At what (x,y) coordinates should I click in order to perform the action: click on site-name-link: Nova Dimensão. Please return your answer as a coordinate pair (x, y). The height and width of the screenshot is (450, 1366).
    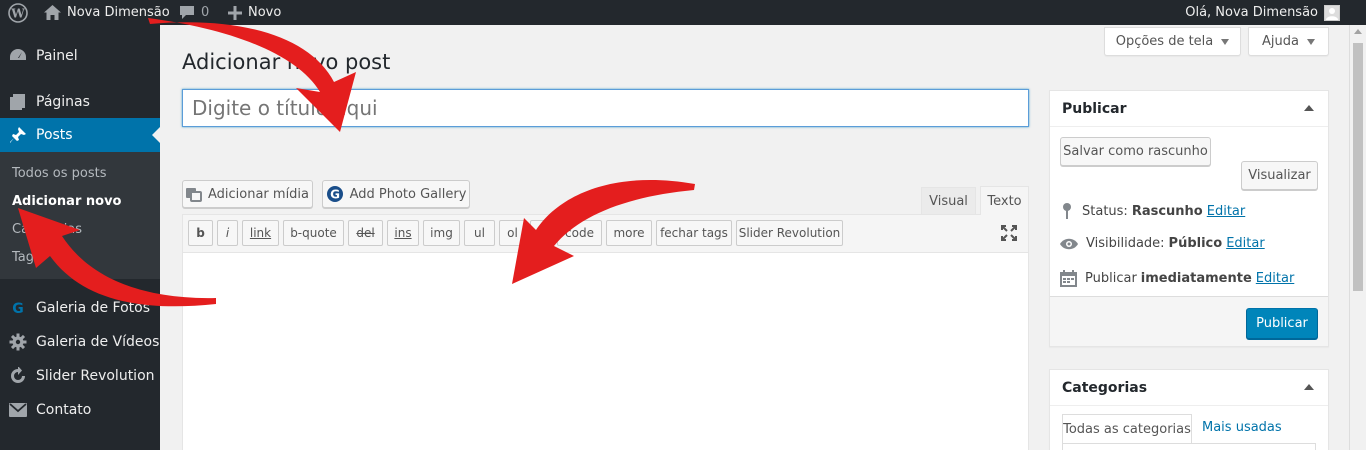
    Looking at the image, I should click on (107, 12).